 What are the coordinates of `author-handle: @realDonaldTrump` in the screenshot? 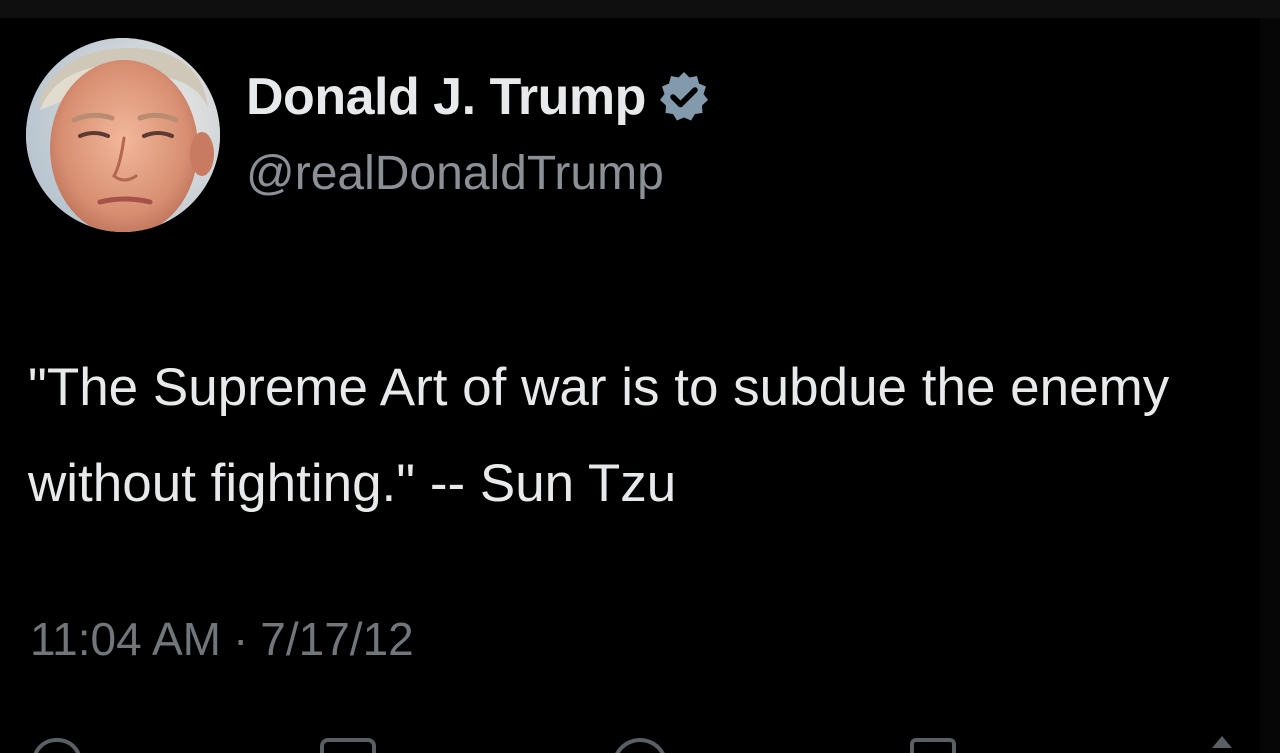 It's located at (455, 173).